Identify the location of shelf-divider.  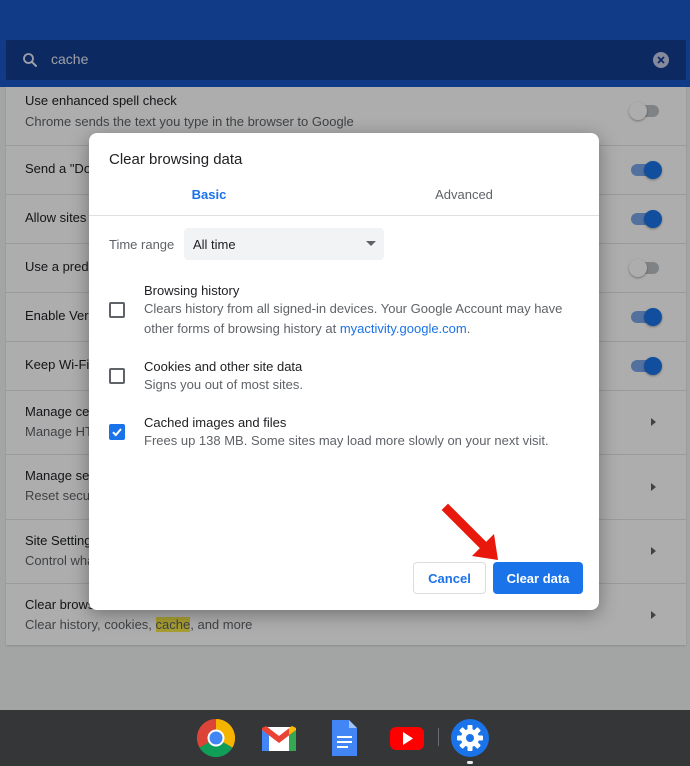
(438, 737).